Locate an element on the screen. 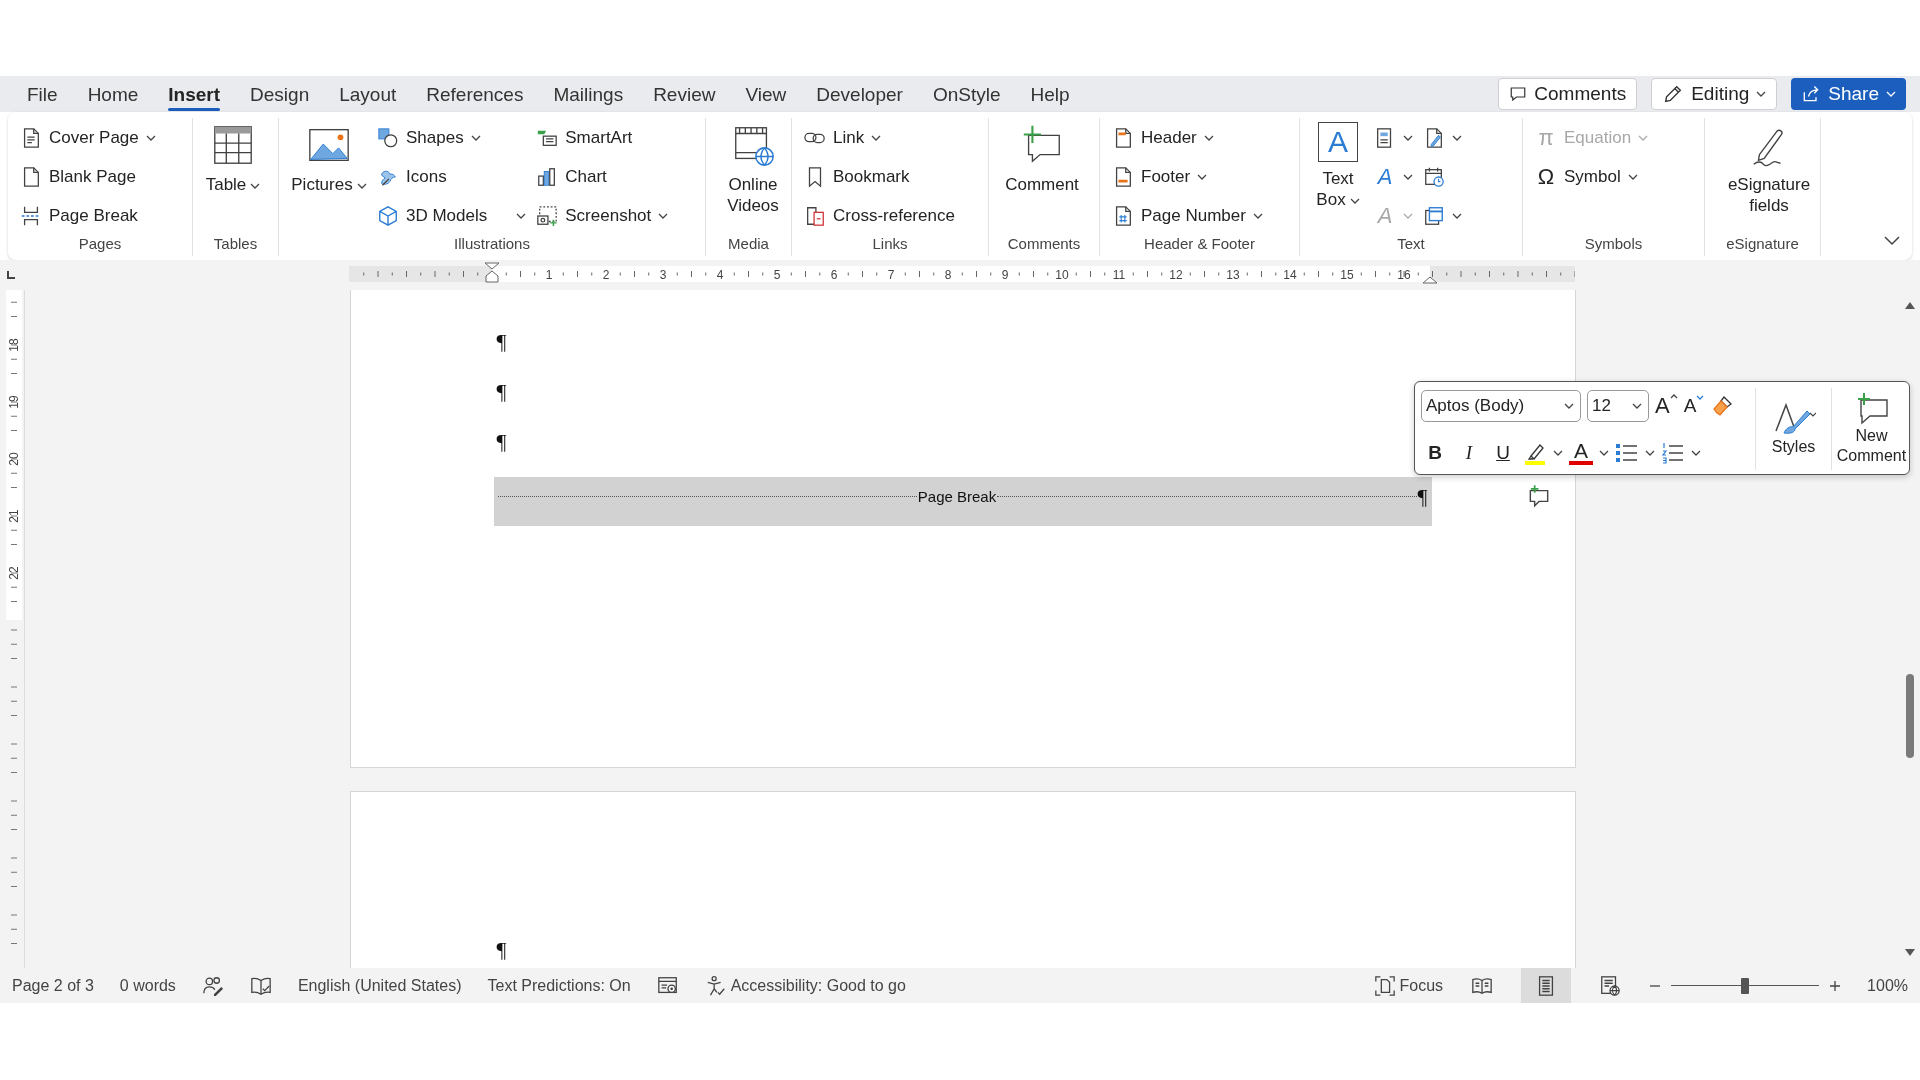 The height and width of the screenshot is (1080, 1920). accessibility-button: Accessibility: Good to go is located at coordinates (805, 985).